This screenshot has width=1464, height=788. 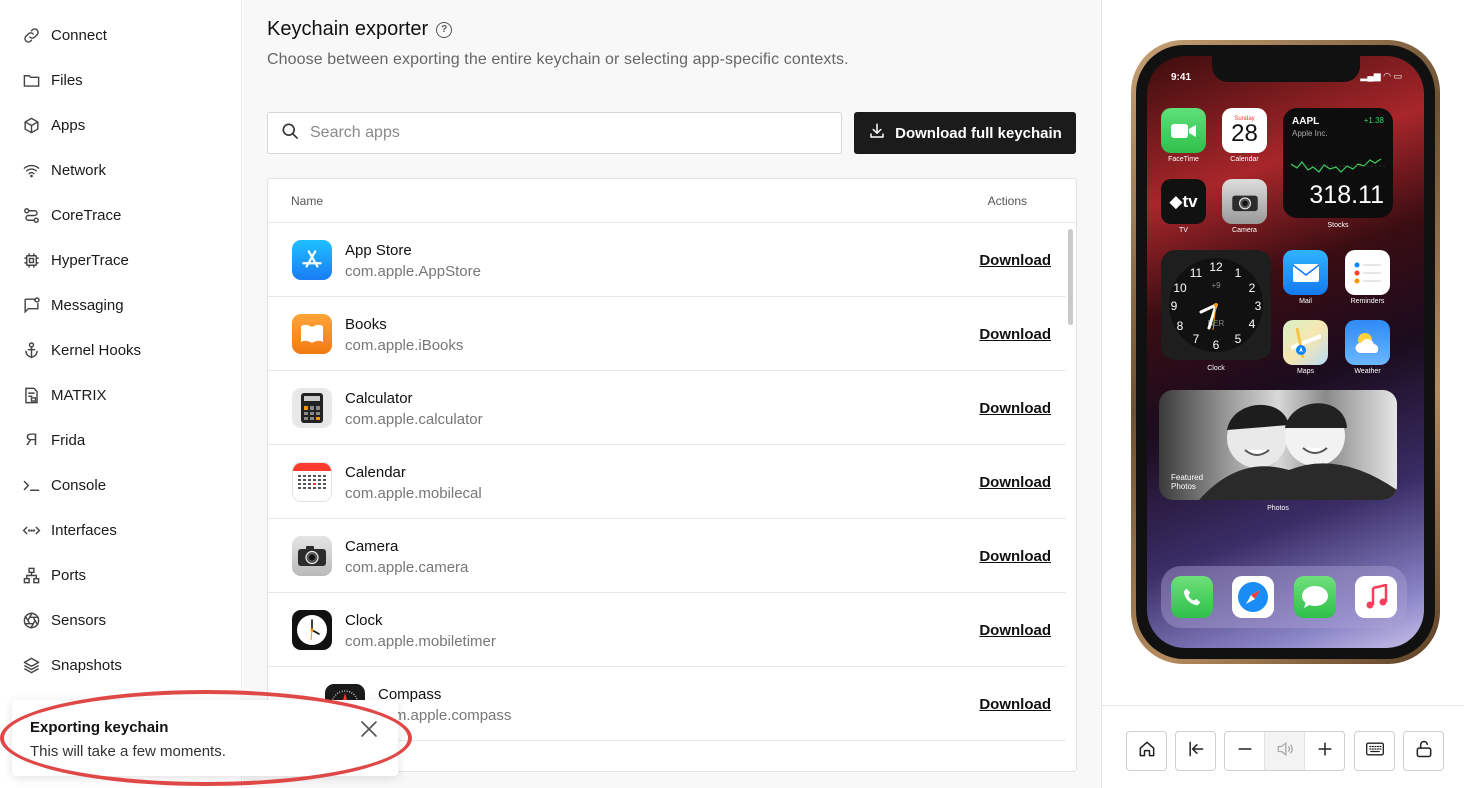 I want to click on svg-text: 11, so click(x=1196, y=273).